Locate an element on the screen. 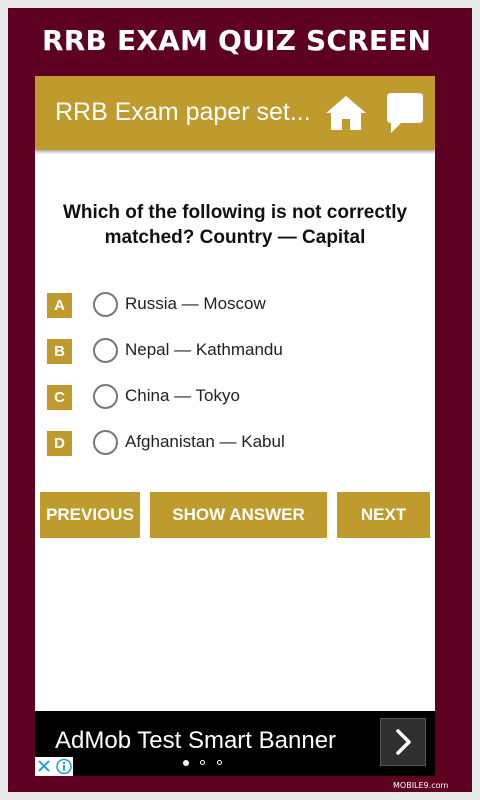  screen-title: RRB EXAM QUIZ SCREEN is located at coordinates (237, 40).